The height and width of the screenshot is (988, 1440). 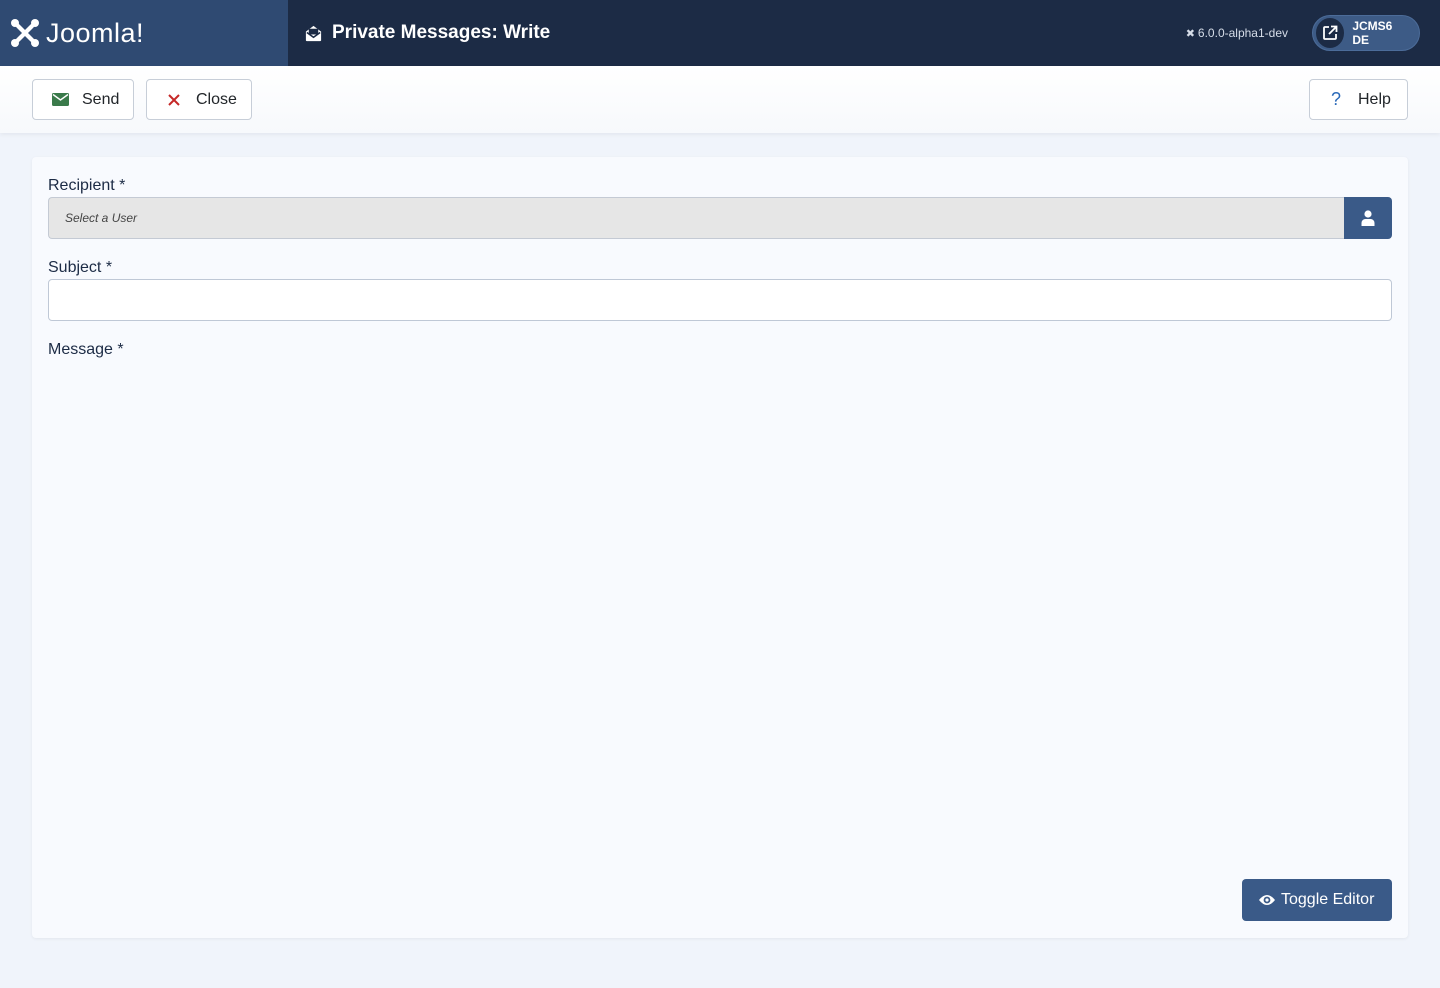 I want to click on joomla-logo-icon, so click(x=25, y=33).